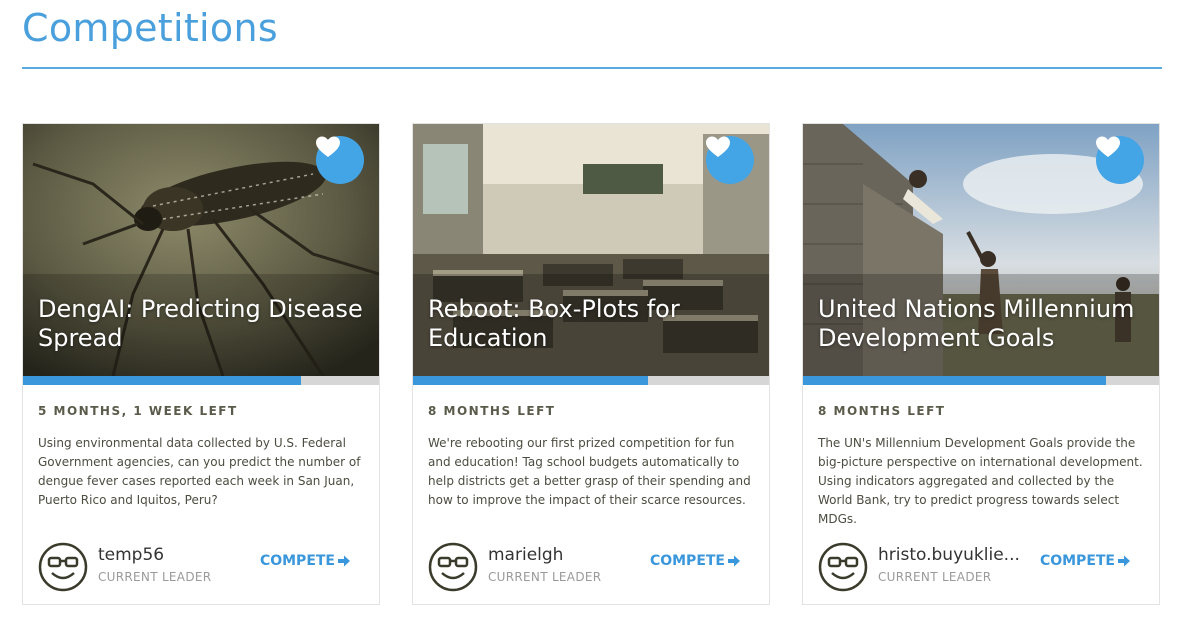 This screenshot has width=1181, height=627. I want to click on title-divider, so click(592, 68).